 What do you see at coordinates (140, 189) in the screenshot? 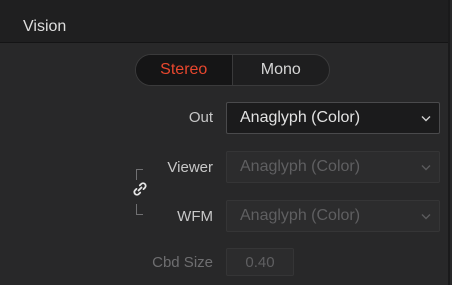
I see `link-icon` at bounding box center [140, 189].